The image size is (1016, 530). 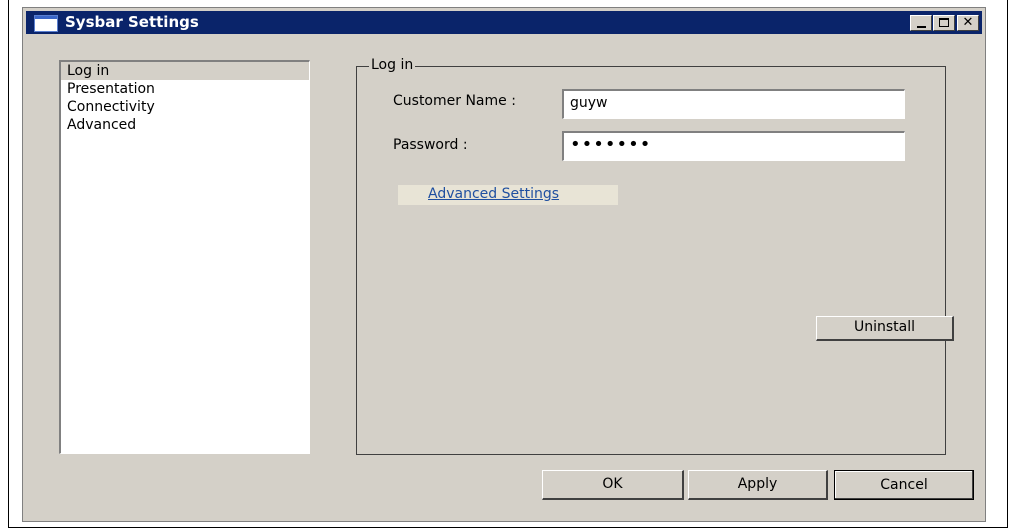 I want to click on maximize-button, so click(x=944, y=23).